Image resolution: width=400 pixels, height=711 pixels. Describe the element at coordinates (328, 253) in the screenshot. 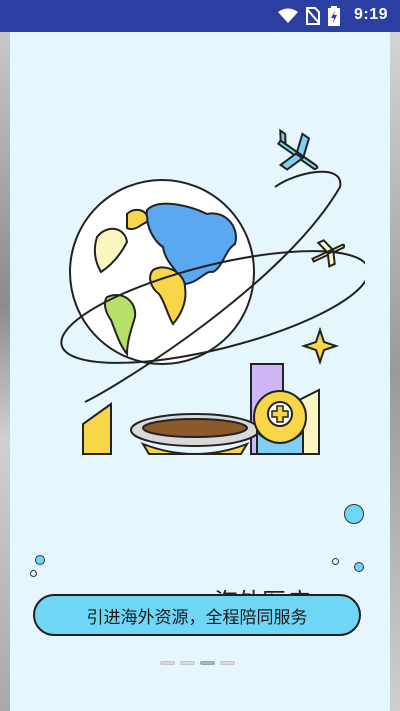

I see `airplane-small-icon` at that location.